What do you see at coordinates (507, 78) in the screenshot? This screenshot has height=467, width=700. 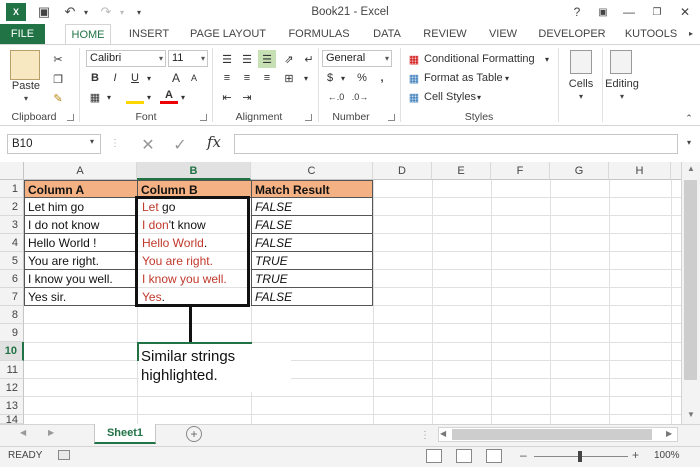 I see `format-as-table-dropdown-icon: ▾` at bounding box center [507, 78].